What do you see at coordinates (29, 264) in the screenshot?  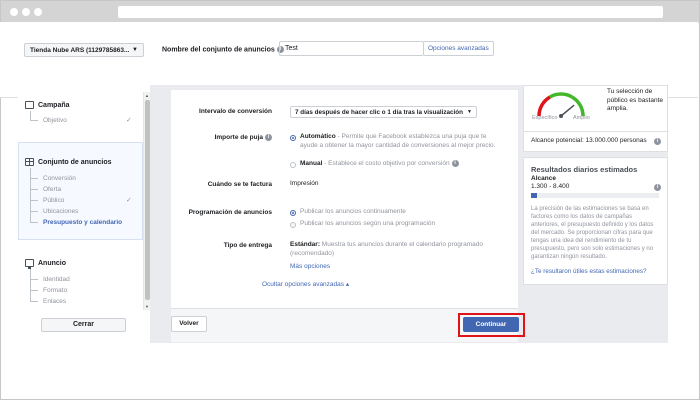 I see `monitor-icon` at bounding box center [29, 264].